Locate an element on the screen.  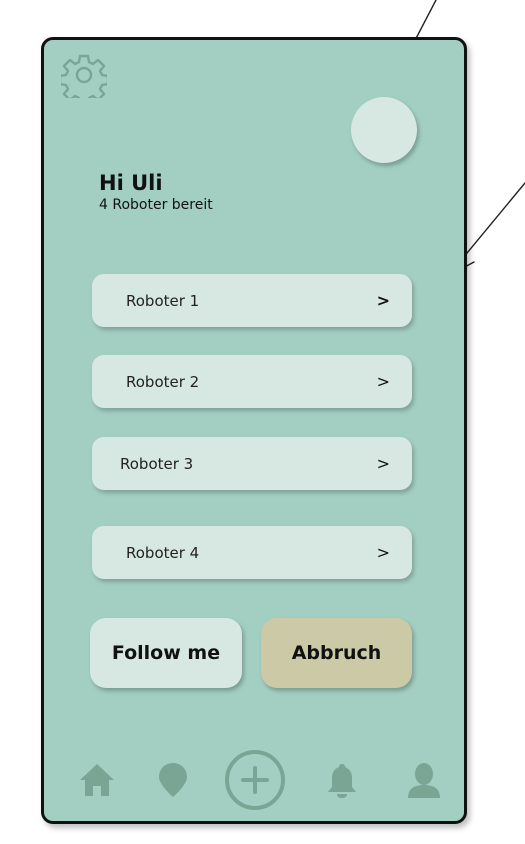
greeting-title: Hi Uli is located at coordinates (131, 183).